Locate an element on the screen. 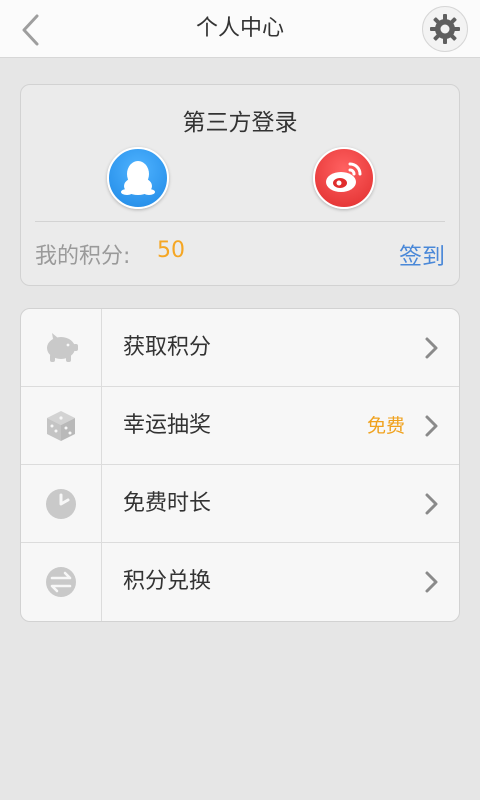 The height and width of the screenshot is (800, 480). back-button is located at coordinates (30, 30).